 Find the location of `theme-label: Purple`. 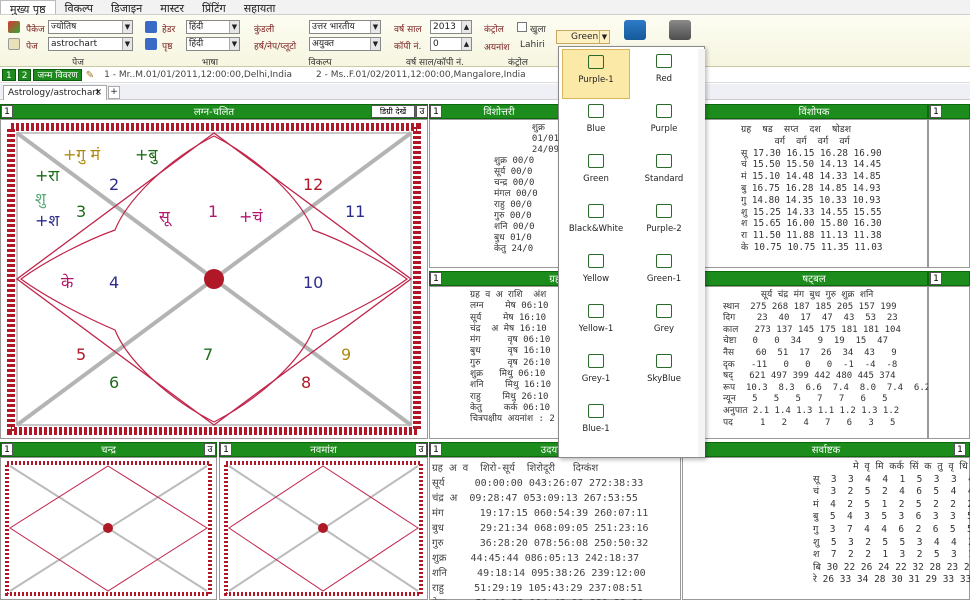

theme-label: Purple is located at coordinates (664, 129).